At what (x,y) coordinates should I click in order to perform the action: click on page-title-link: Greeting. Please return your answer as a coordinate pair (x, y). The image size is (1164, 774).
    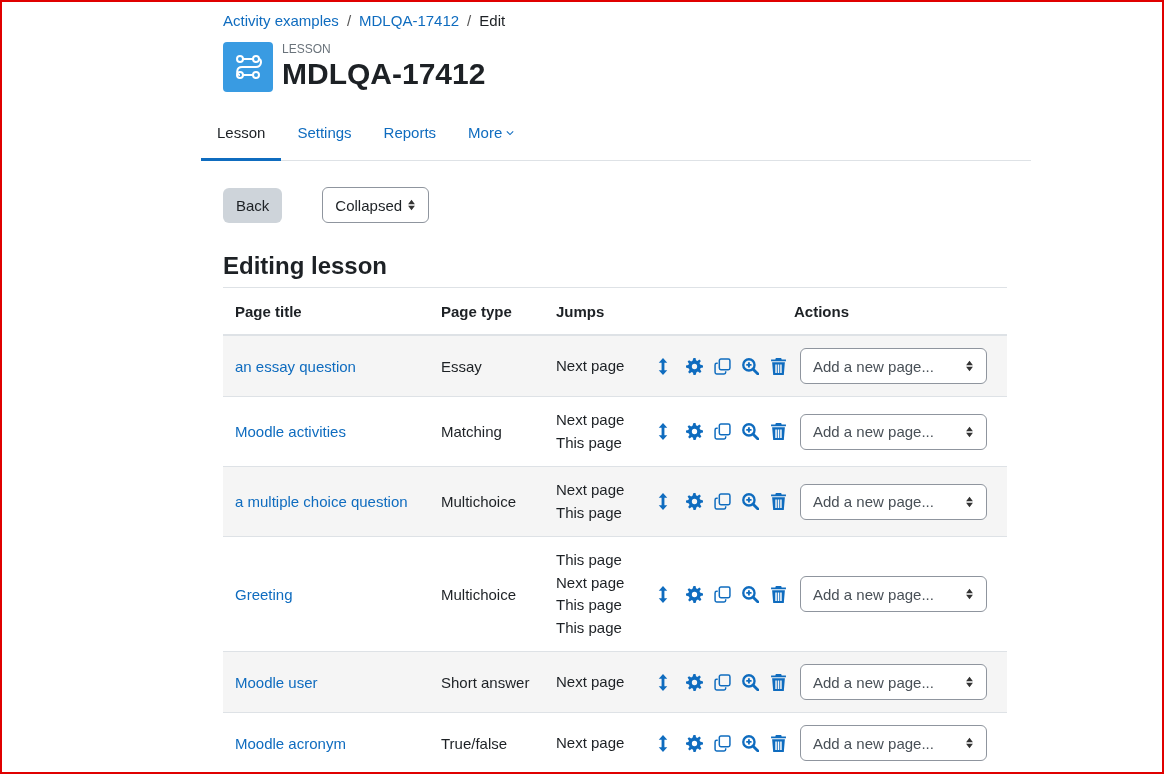
    Looking at the image, I should click on (264, 594).